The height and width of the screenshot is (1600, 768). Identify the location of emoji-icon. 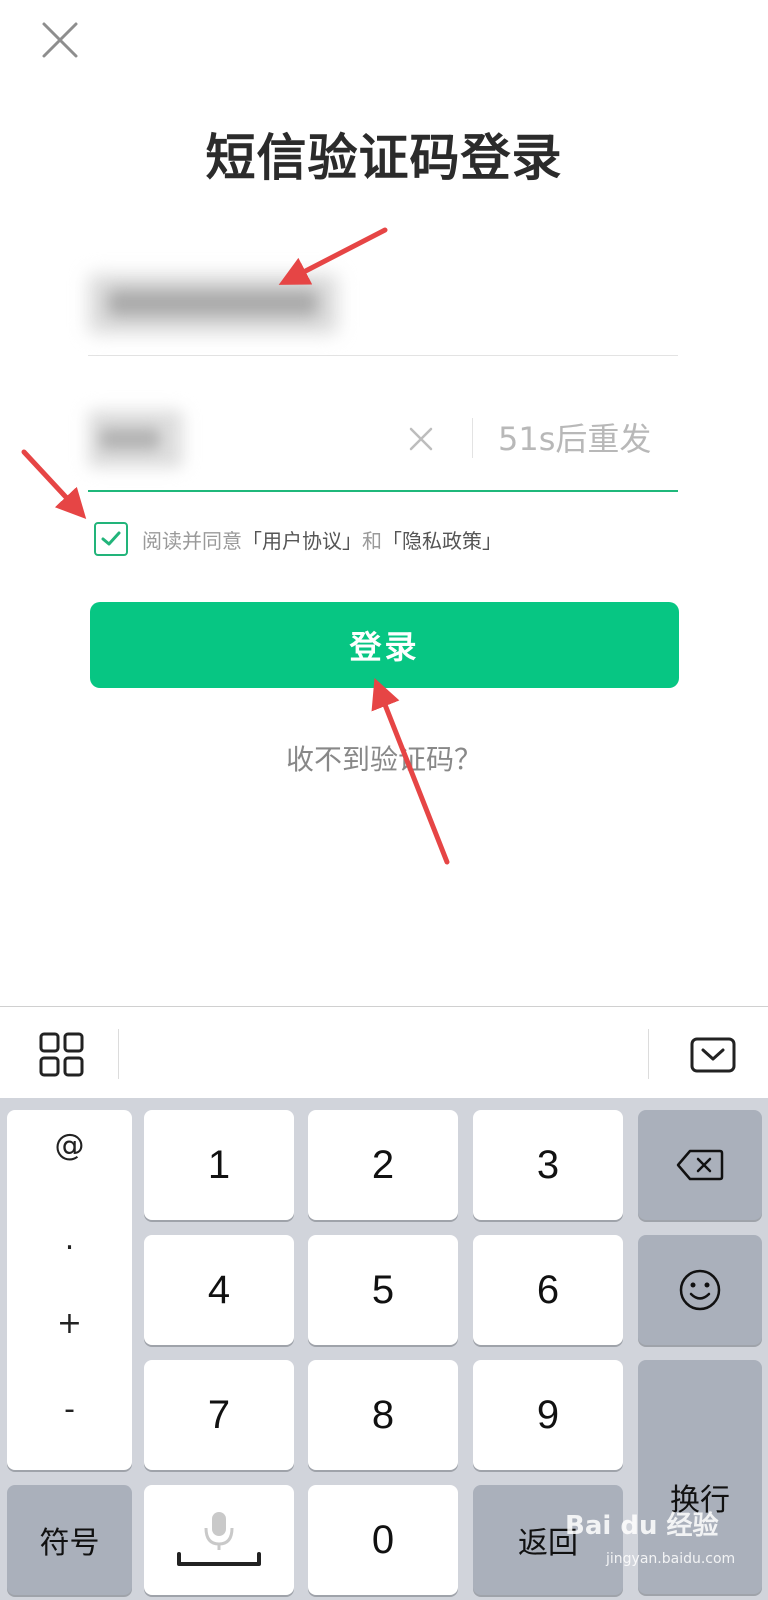
(700, 1290).